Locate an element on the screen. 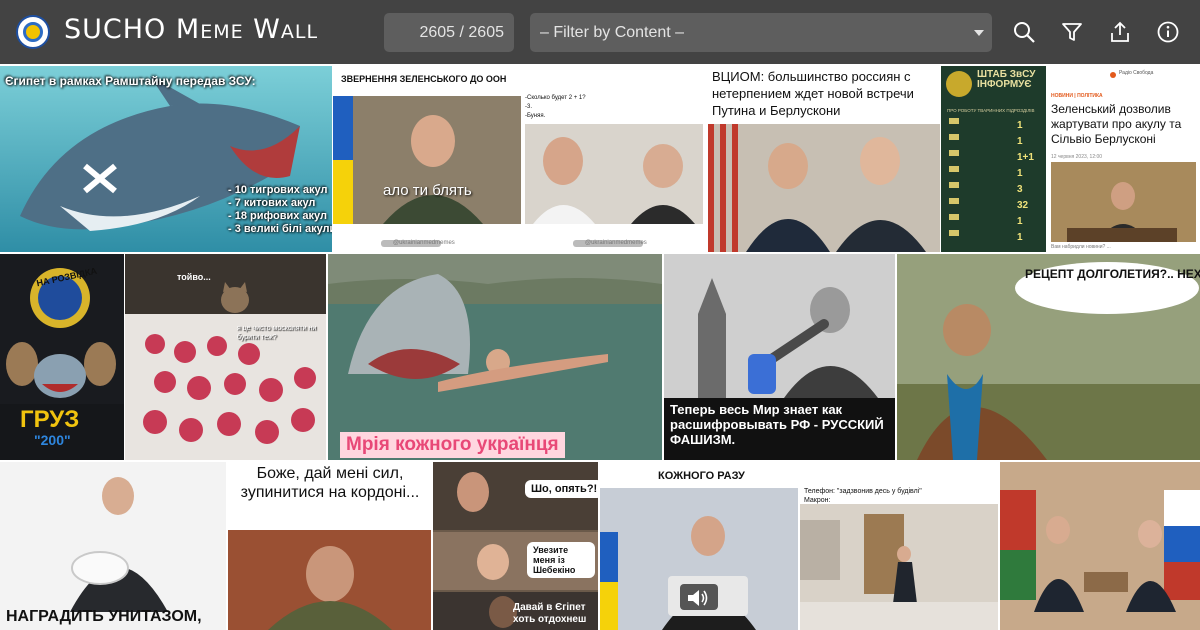 Image resolution: width=1200 pixels, height=630 pixels. meme-tile-sochi-meeting is located at coordinates (1100, 546).